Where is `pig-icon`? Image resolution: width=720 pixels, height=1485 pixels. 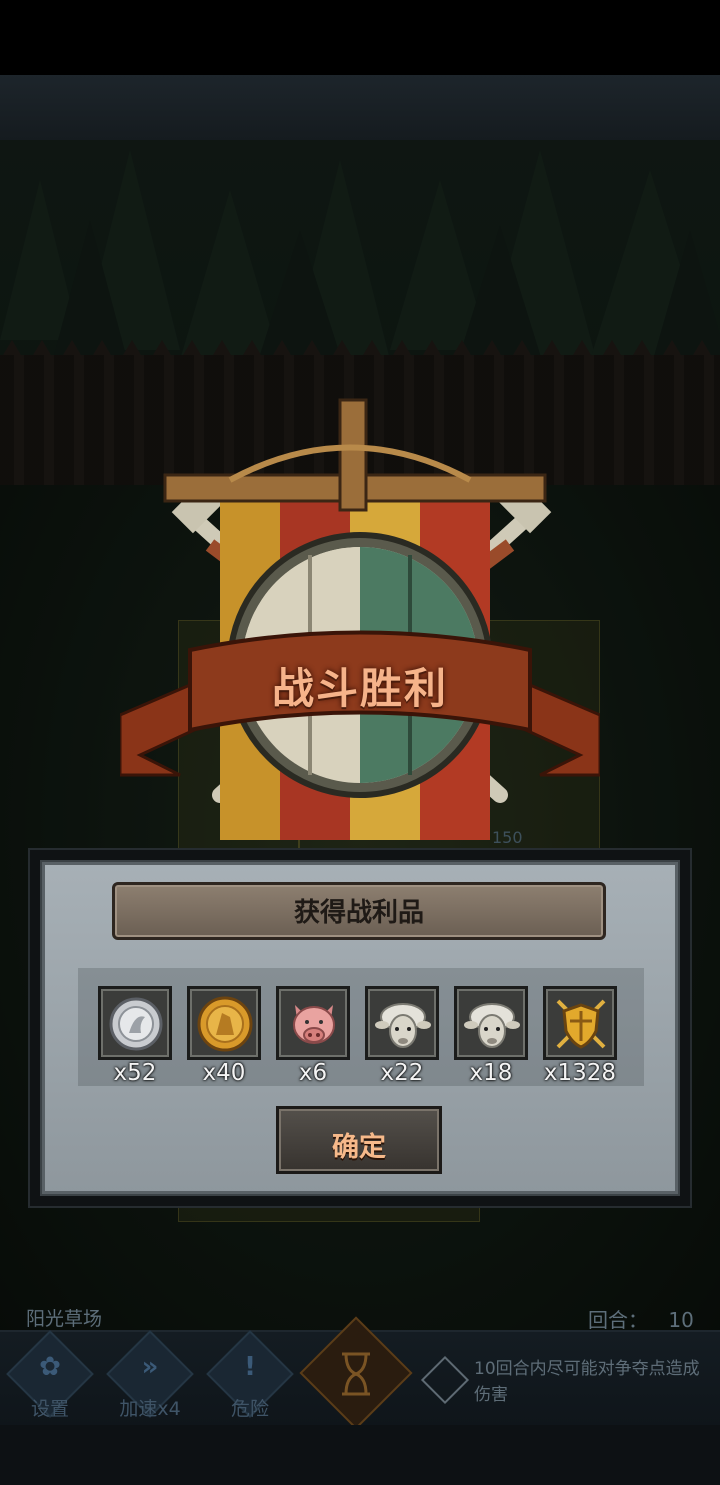
pig-icon is located at coordinates (314, 1024).